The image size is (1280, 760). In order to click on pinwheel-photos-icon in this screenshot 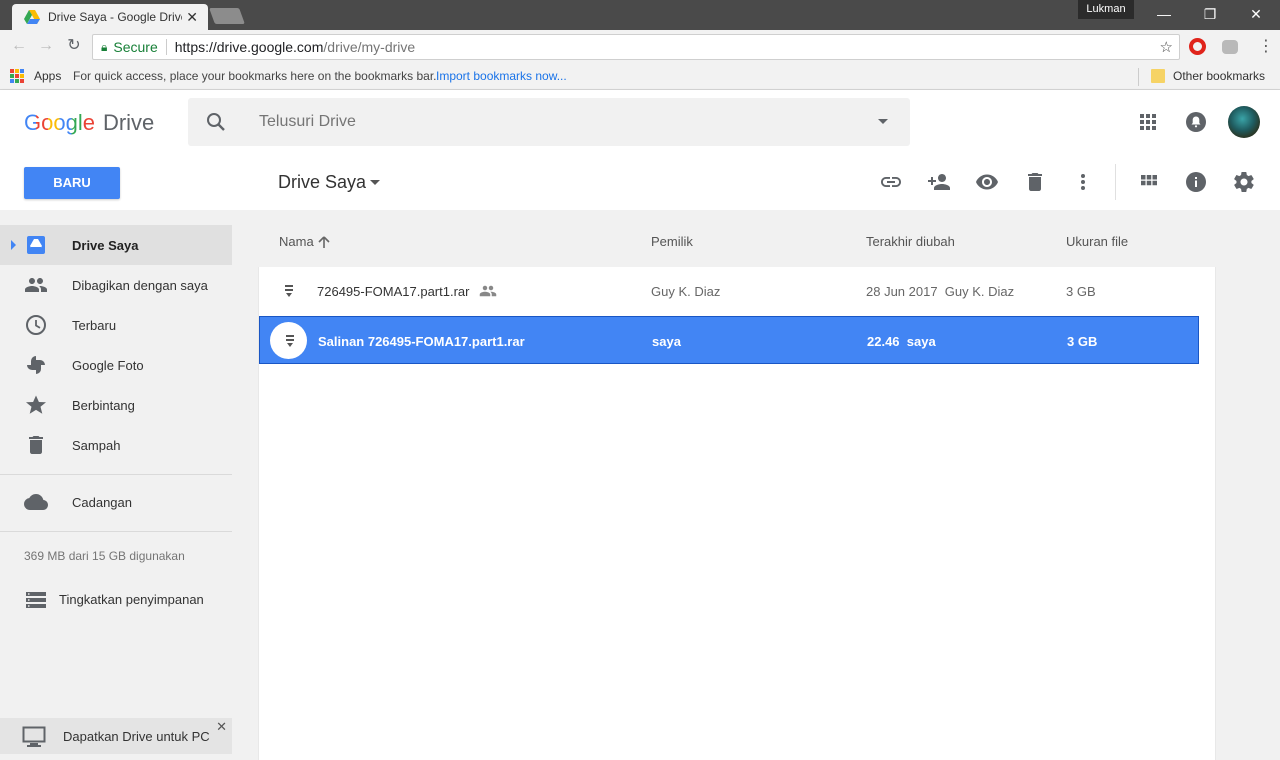, I will do `click(36, 365)`.